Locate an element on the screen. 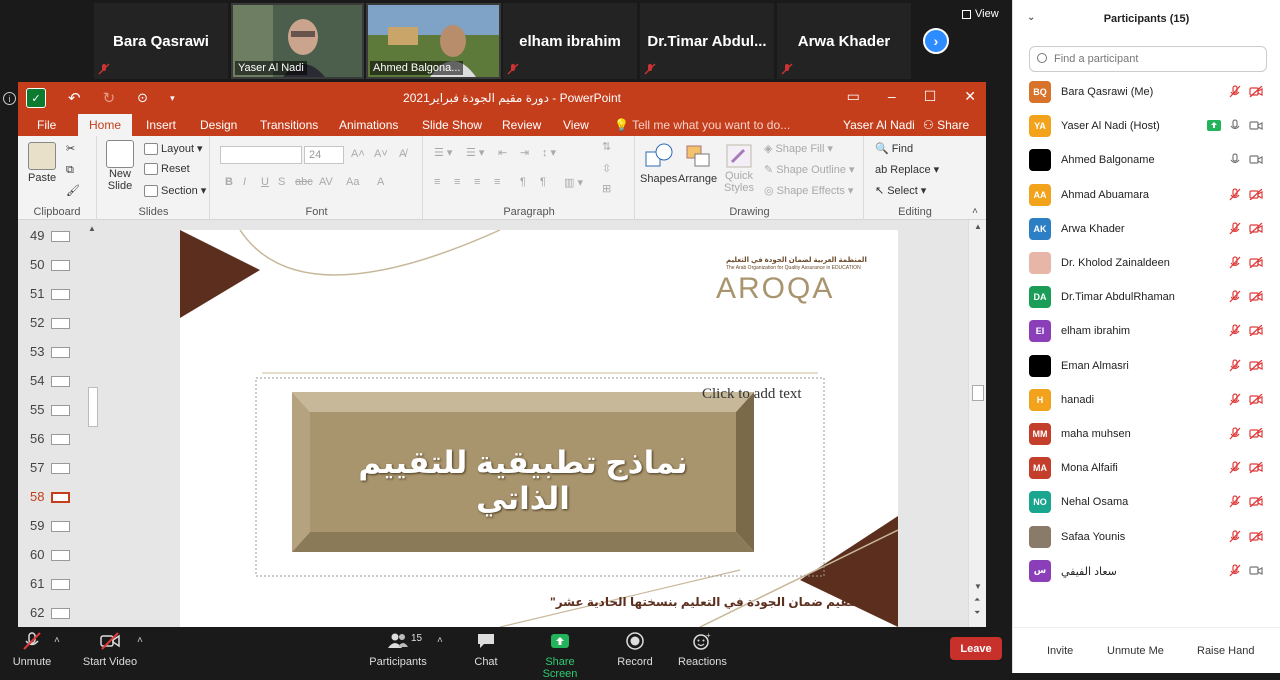  slide-thumb: 51 is located at coordinates (58, 294).